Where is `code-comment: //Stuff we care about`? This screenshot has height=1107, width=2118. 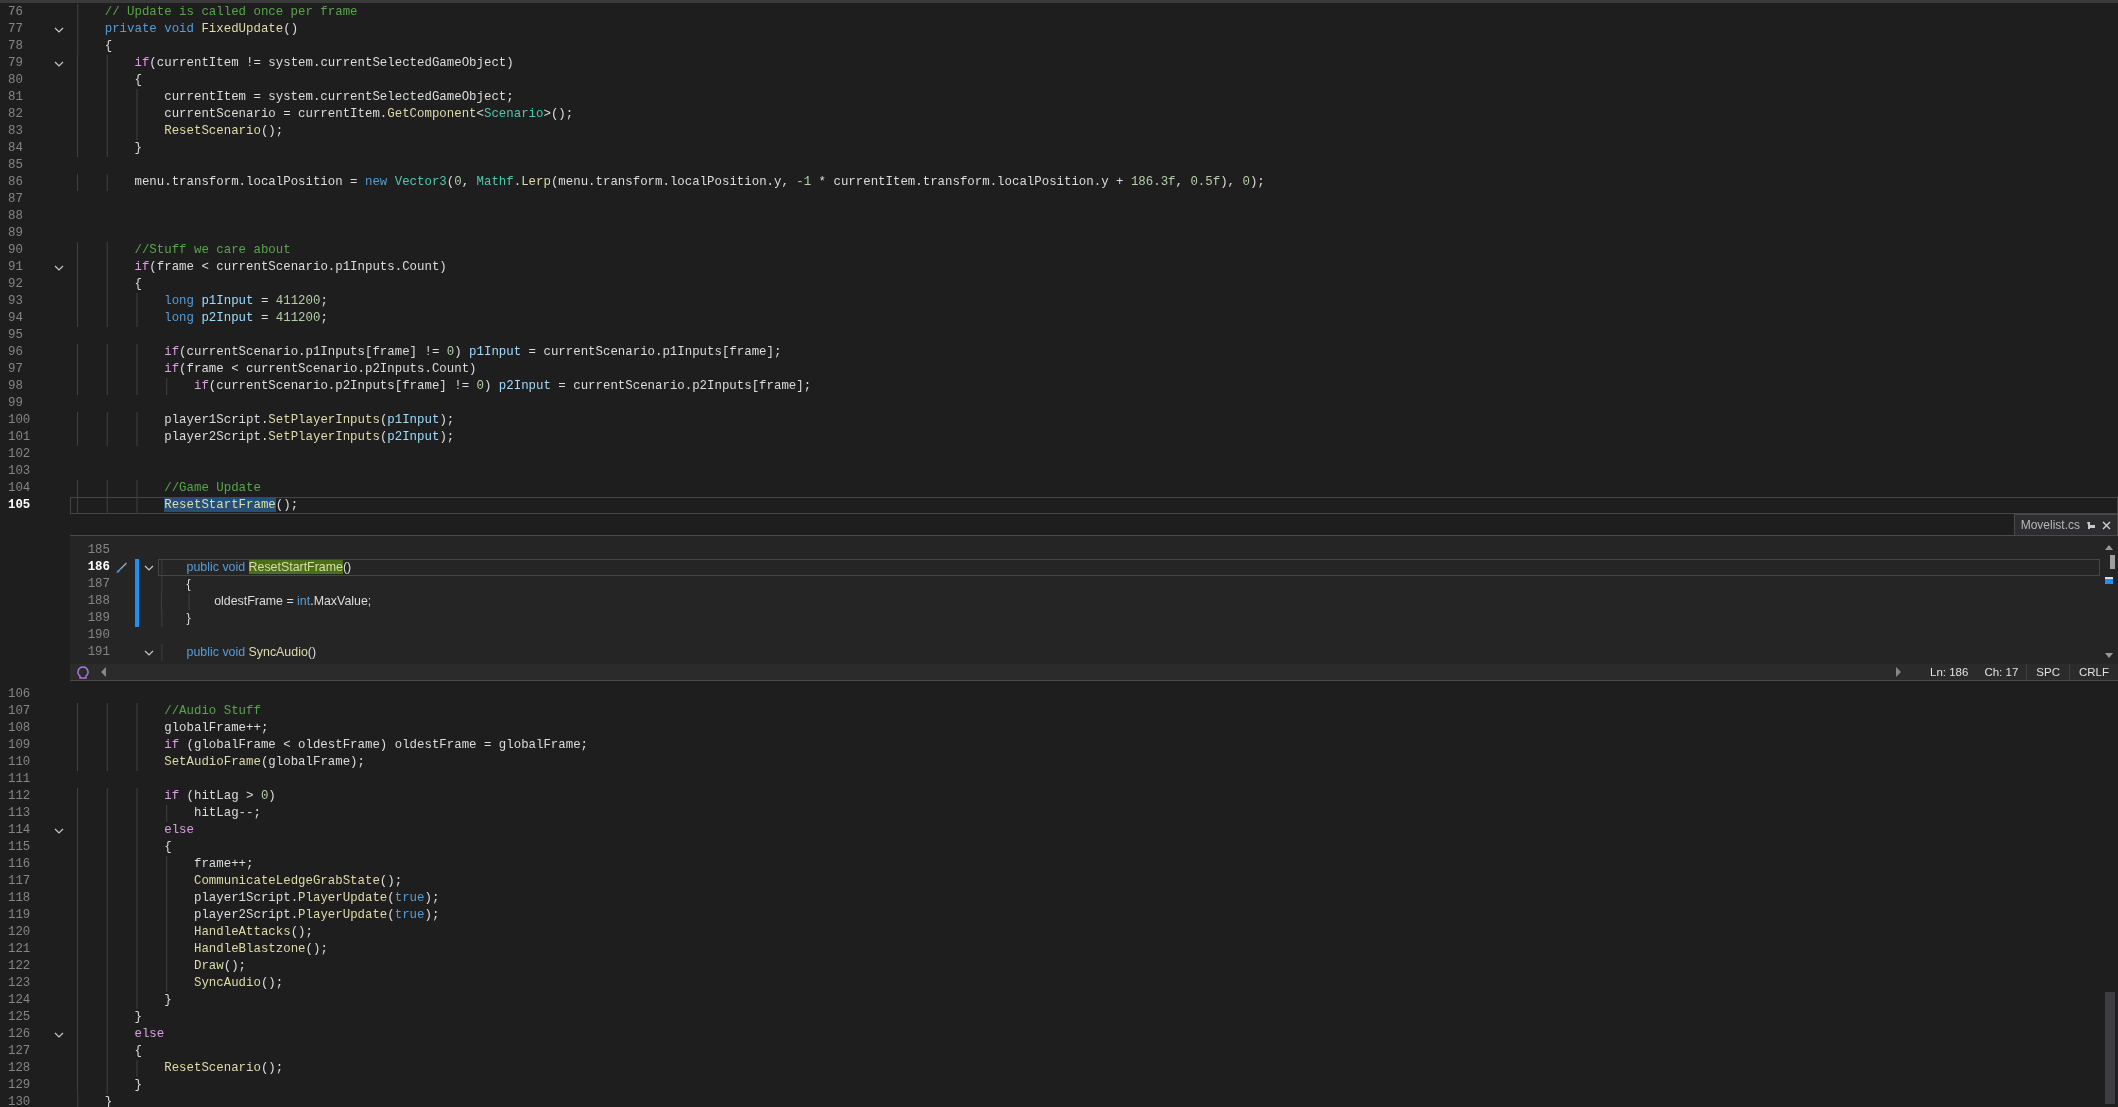
code-comment: //Stuff we care about is located at coordinates (212, 250).